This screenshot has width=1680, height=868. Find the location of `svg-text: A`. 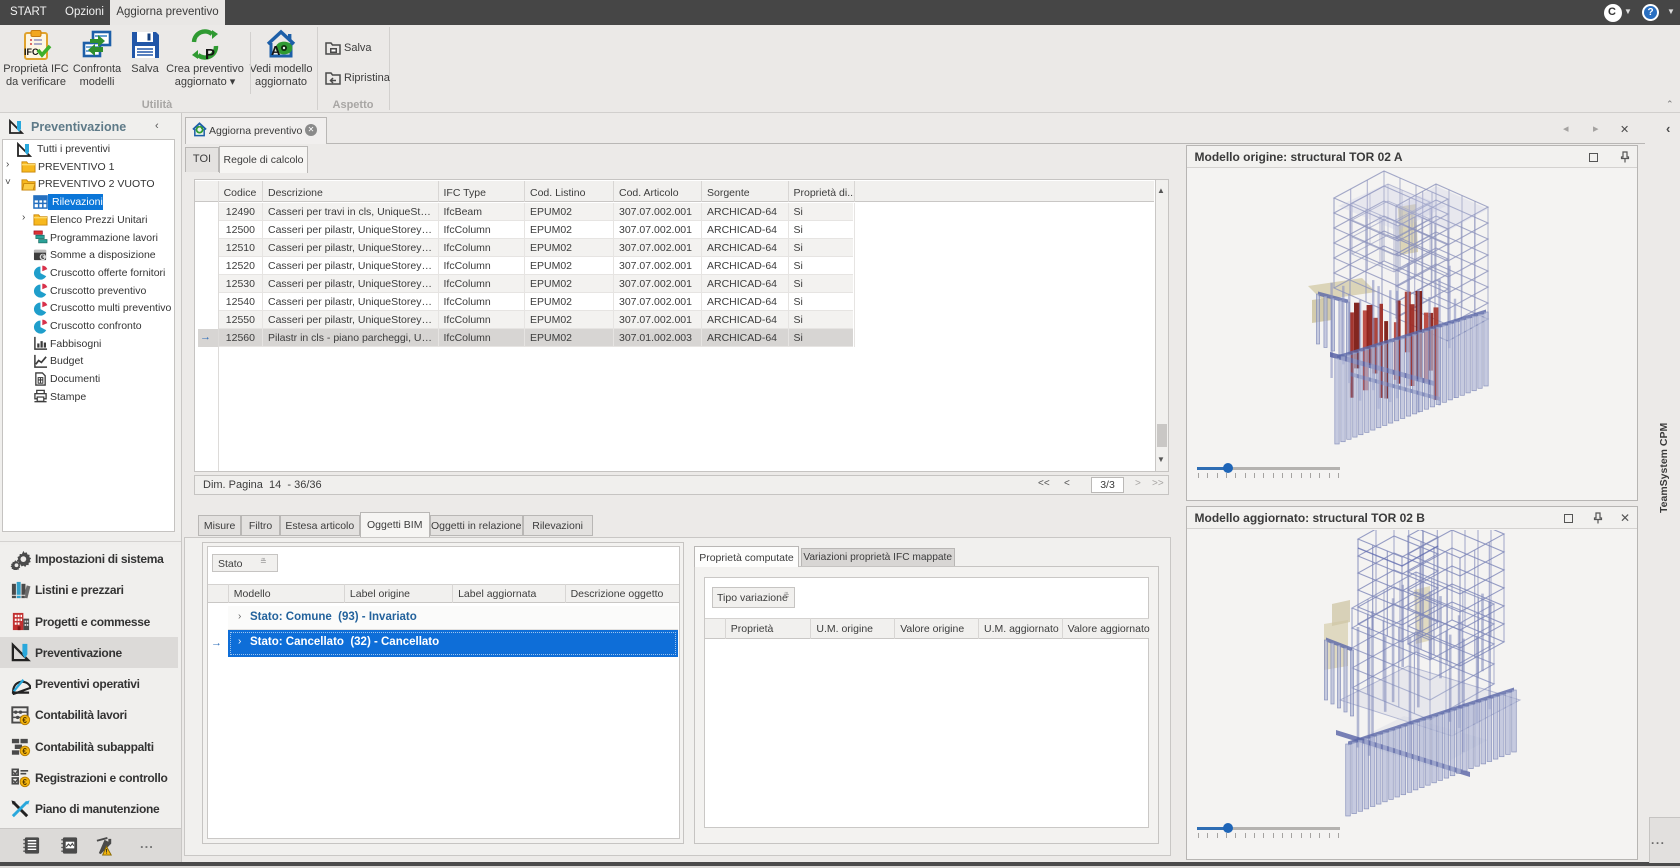

svg-text: A is located at coordinates (276, 50).